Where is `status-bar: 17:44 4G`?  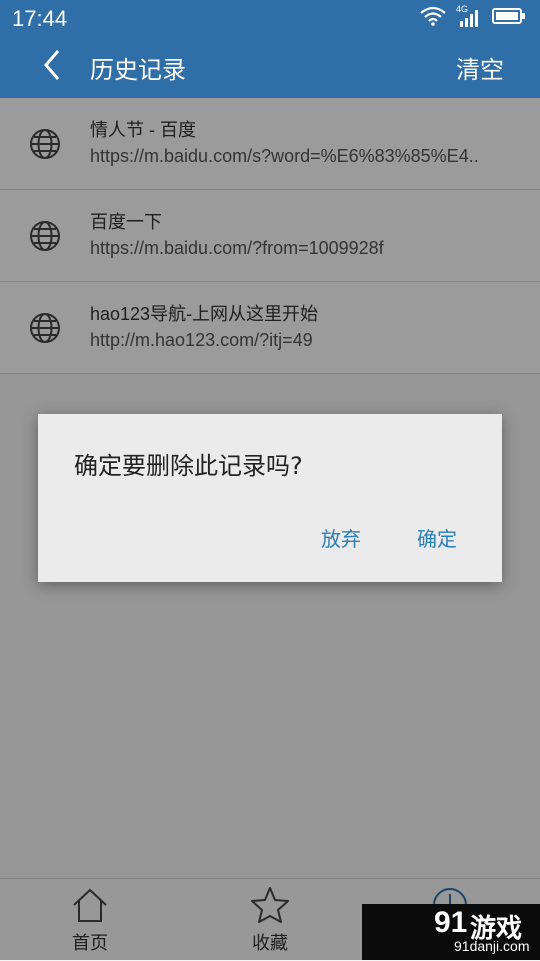 status-bar: 17:44 4G is located at coordinates (270, 18).